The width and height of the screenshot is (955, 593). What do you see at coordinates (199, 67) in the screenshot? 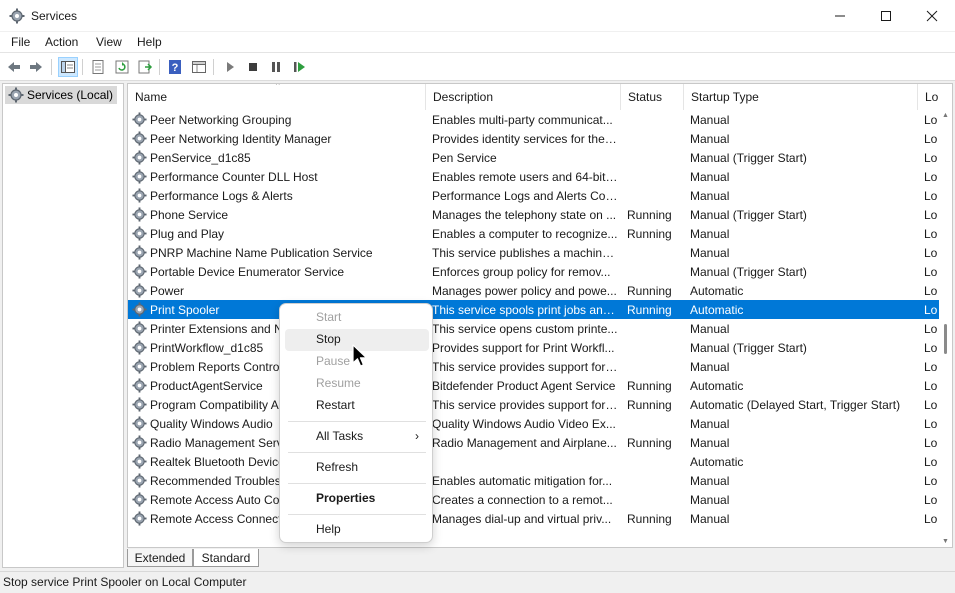
I see `extended-view-button` at bounding box center [199, 67].